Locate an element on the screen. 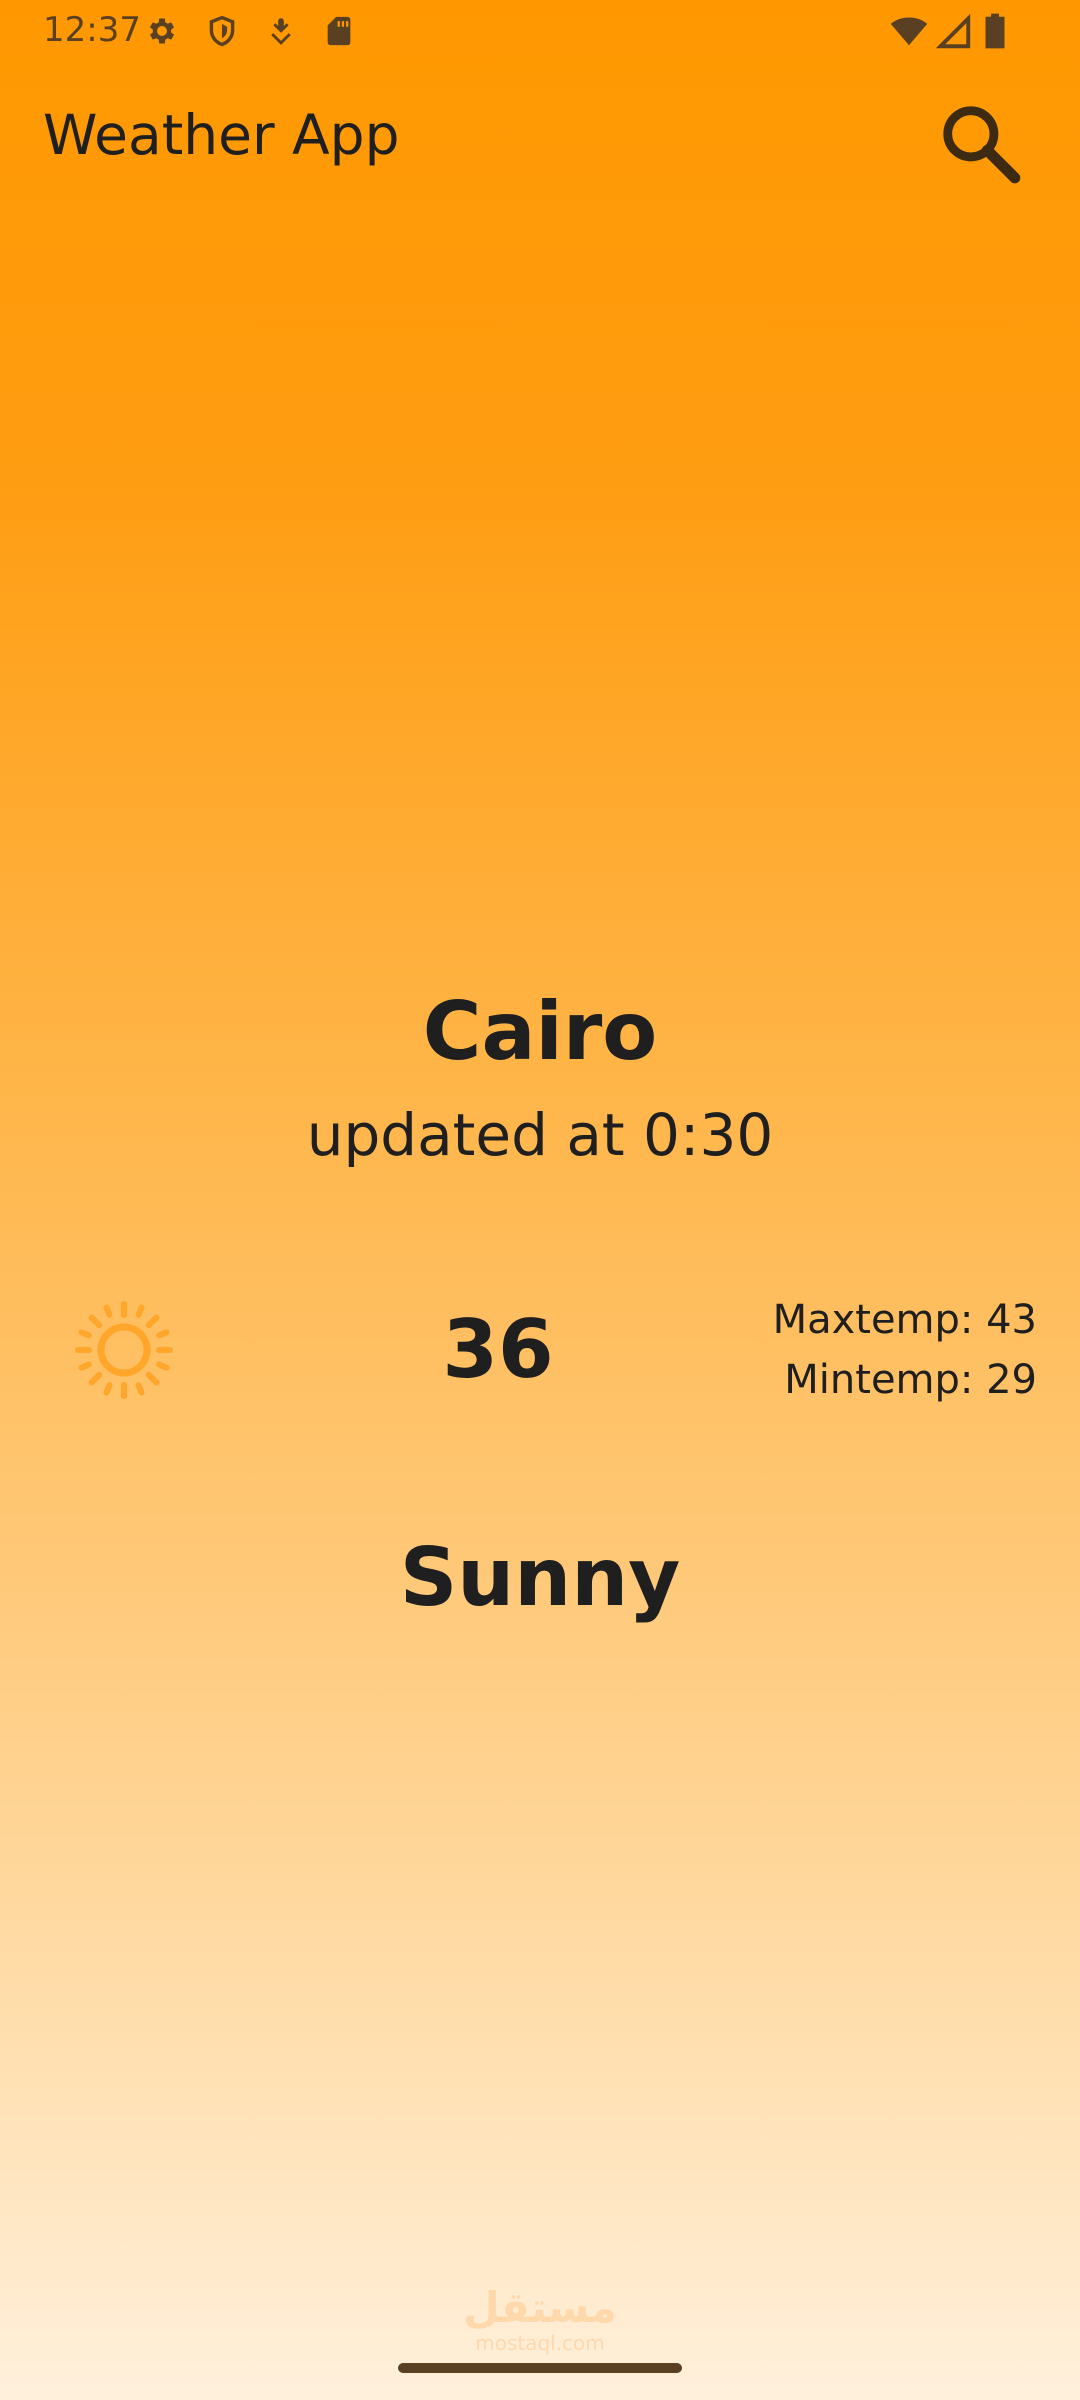  signal-icon is located at coordinates (954, 32).